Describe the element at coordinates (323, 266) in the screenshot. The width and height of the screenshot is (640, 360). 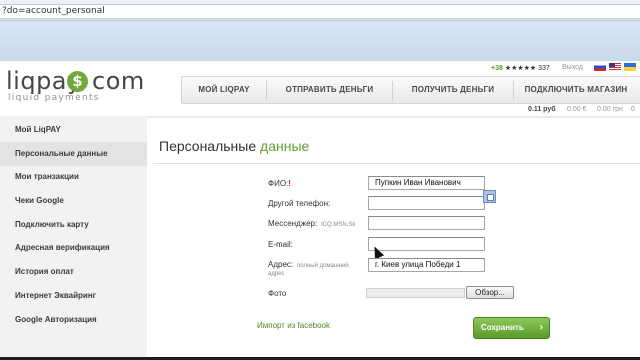
I see `address-hint-line1: полный домашний` at that location.